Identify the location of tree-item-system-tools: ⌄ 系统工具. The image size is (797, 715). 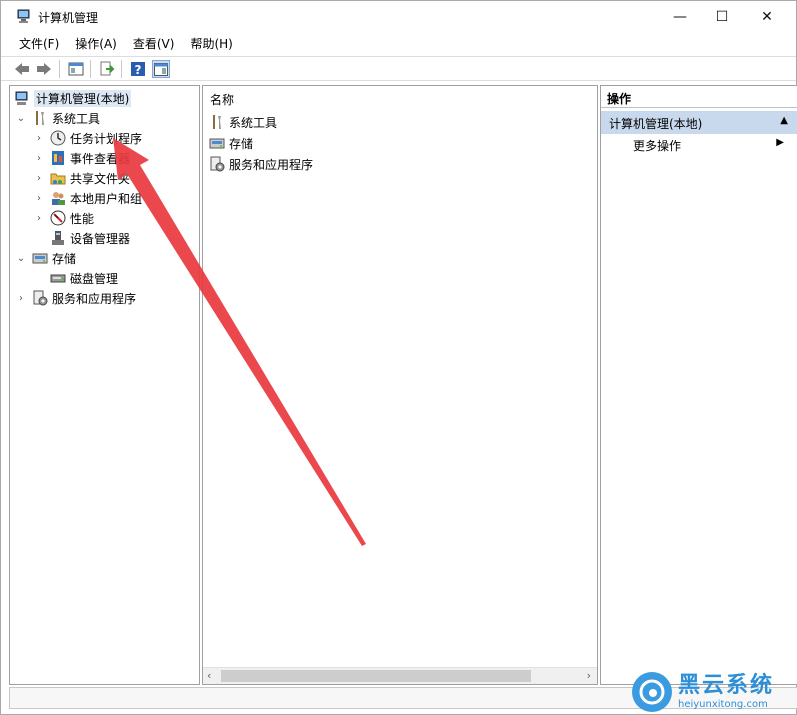
(58, 118).